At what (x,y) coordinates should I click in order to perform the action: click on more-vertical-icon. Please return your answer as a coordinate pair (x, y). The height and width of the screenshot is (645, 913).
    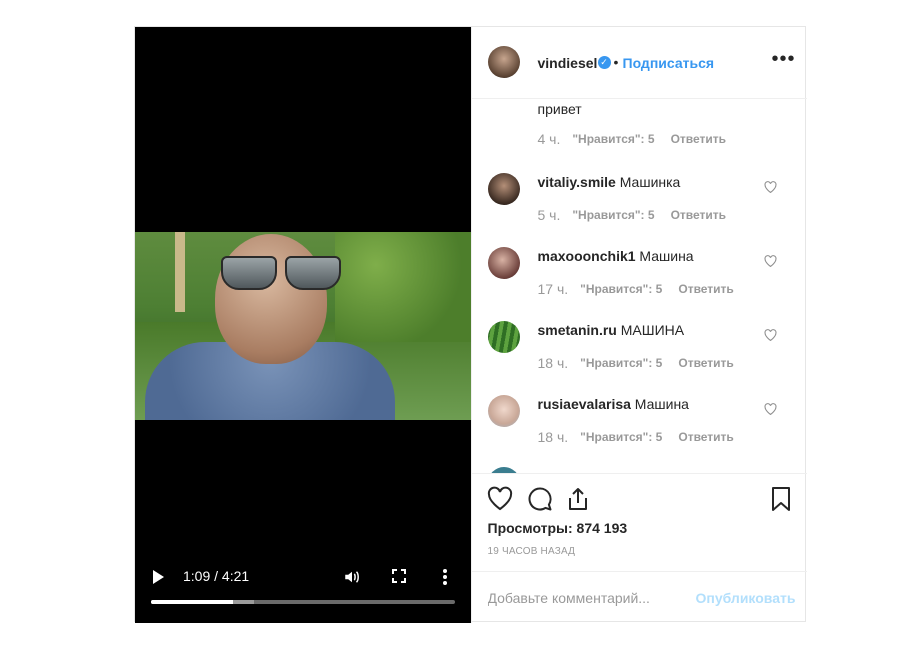
    Looking at the image, I should click on (445, 577).